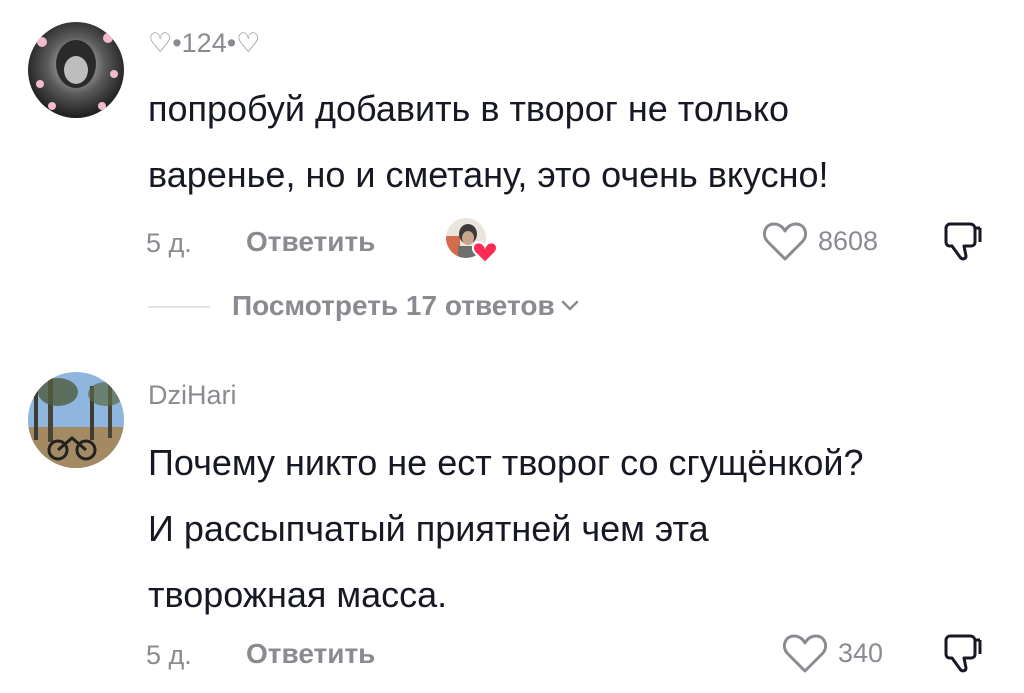  I want to click on comment-username: DziHari, so click(192, 395).